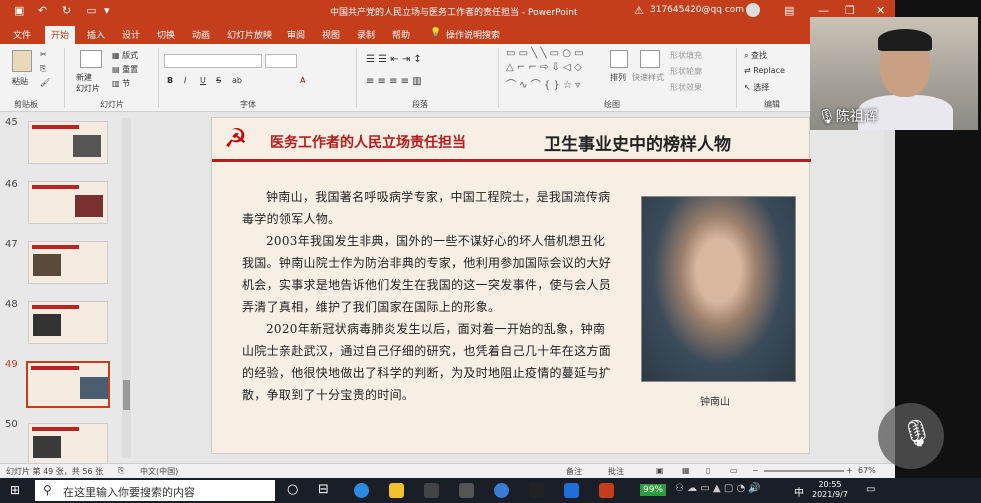 This screenshot has width=981, height=503. What do you see at coordinates (107, 10) in the screenshot?
I see `customize-icon: ▾` at bounding box center [107, 10].